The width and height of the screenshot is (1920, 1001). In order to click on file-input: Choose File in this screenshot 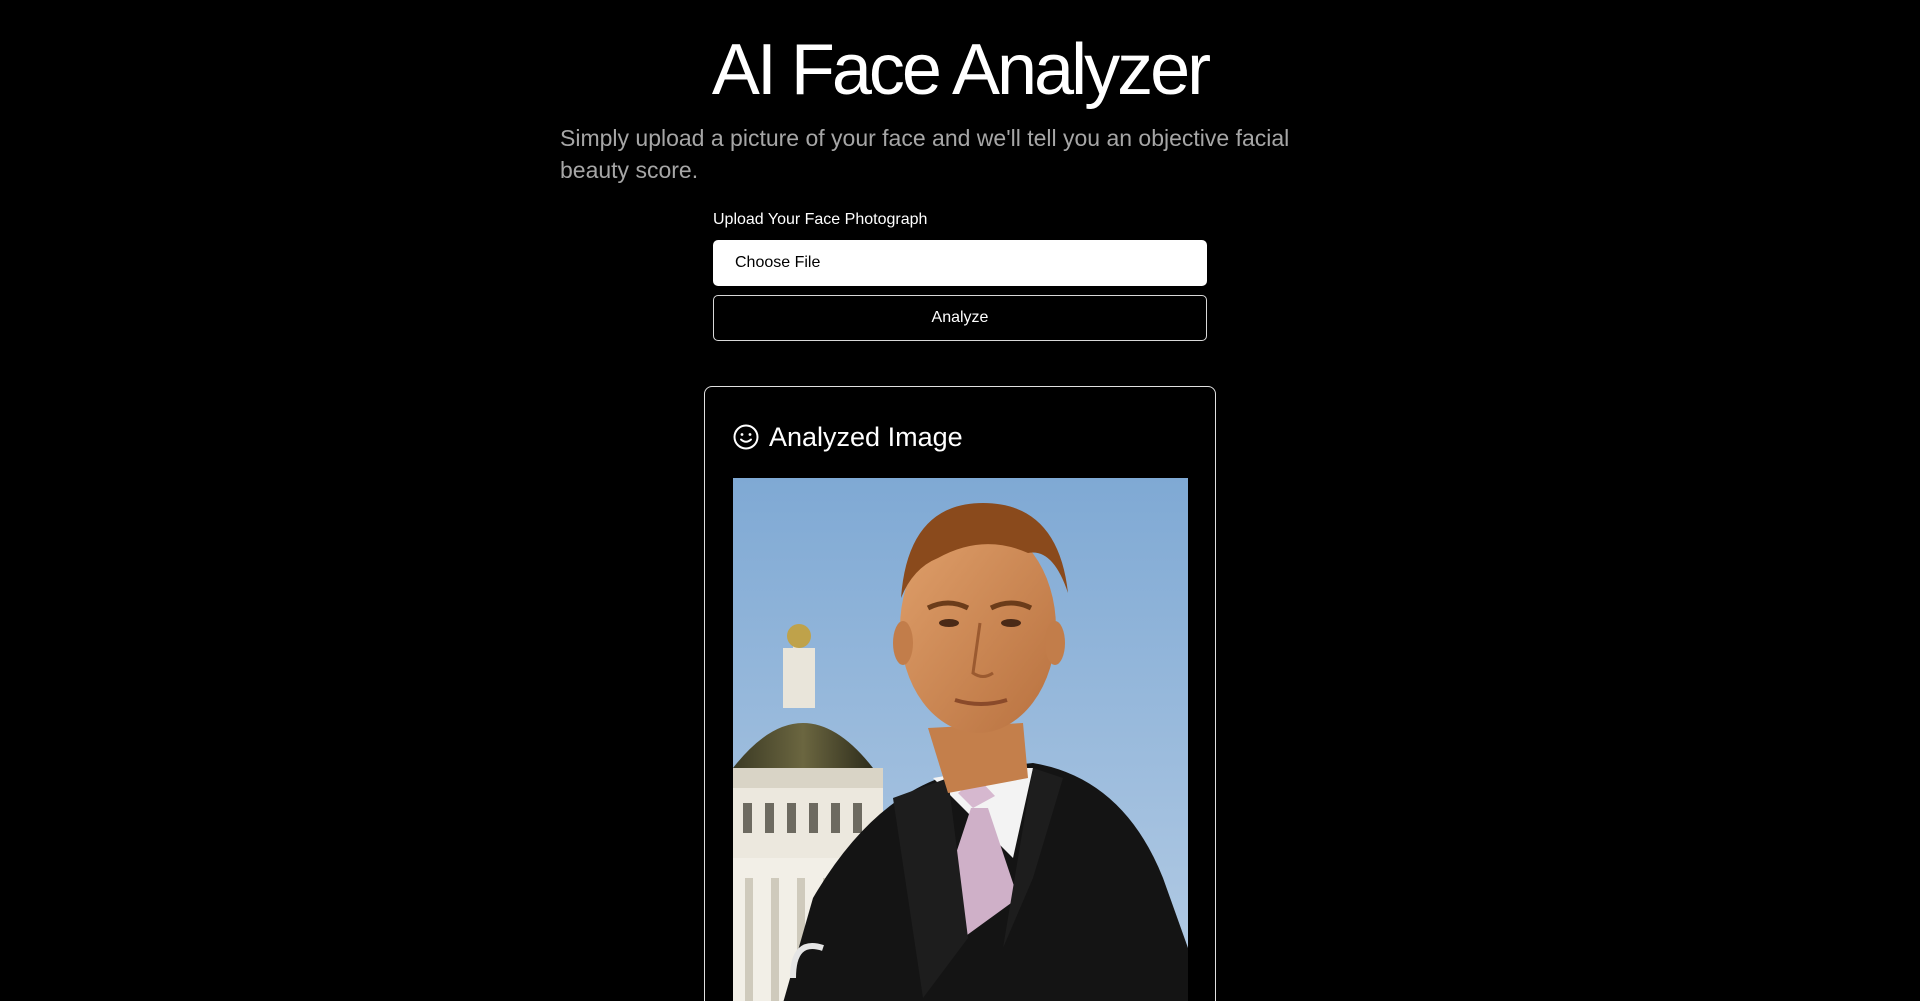, I will do `click(960, 263)`.